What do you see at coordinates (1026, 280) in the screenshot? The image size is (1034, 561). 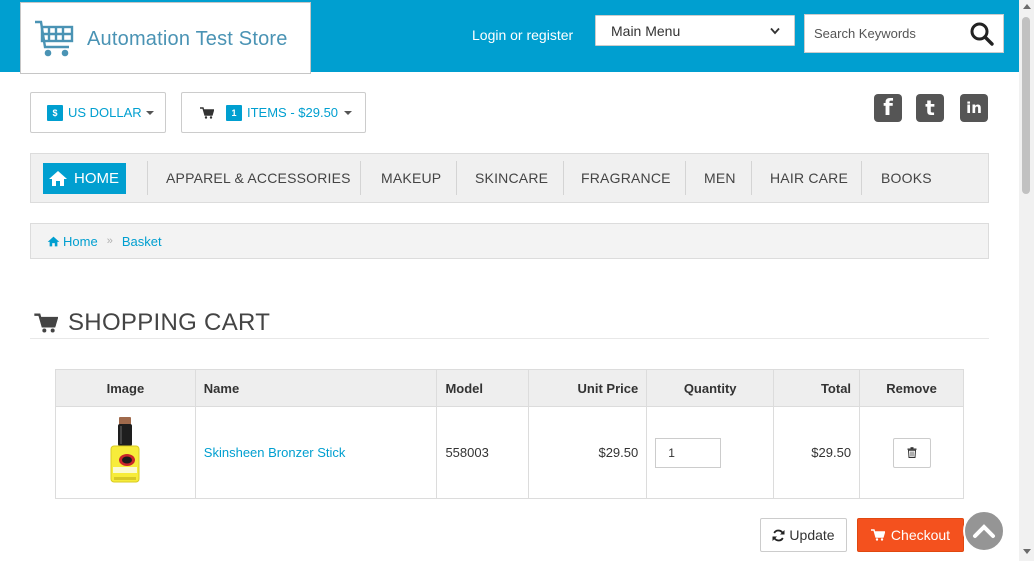 I see `page-scrollbar` at bounding box center [1026, 280].